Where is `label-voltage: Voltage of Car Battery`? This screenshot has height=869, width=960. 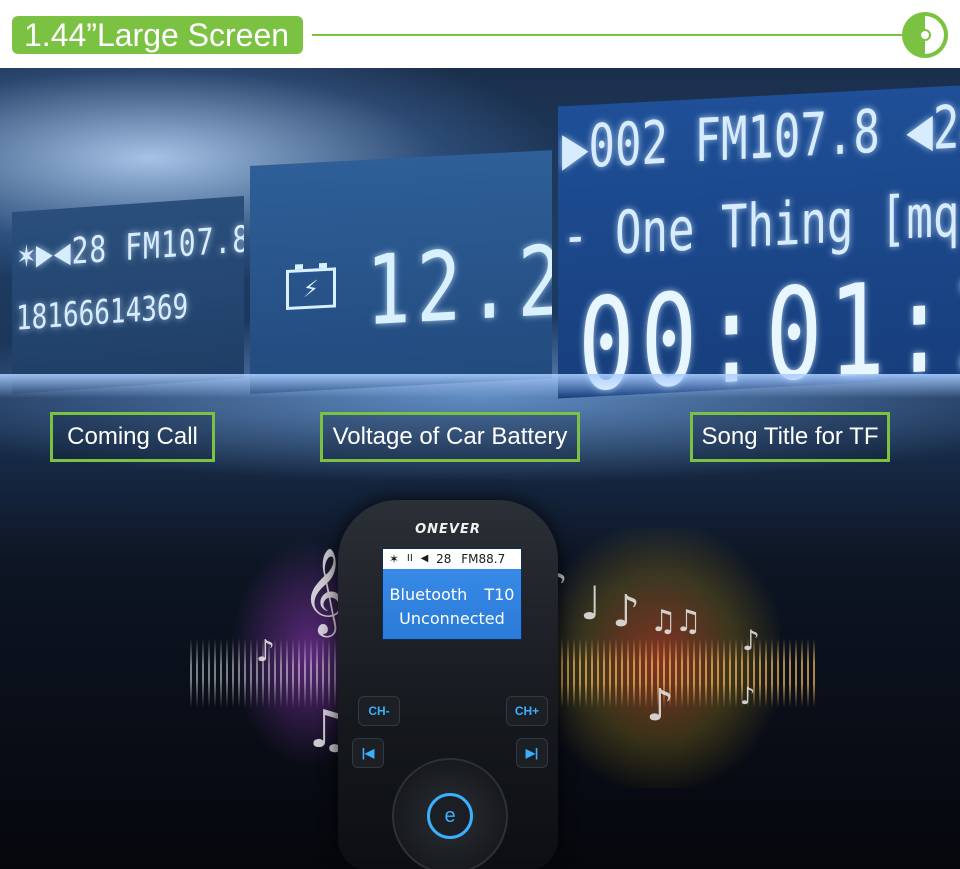 label-voltage: Voltage of Car Battery is located at coordinates (450, 437).